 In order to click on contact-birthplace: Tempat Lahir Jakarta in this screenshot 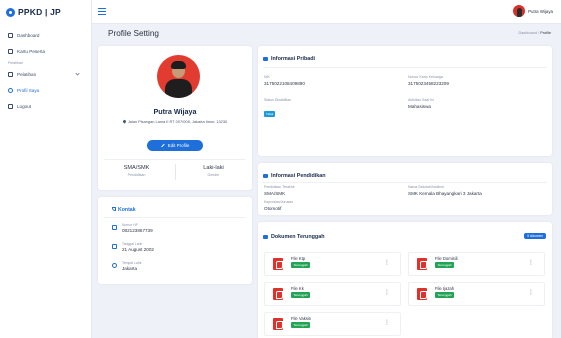, I will do `click(127, 266)`.